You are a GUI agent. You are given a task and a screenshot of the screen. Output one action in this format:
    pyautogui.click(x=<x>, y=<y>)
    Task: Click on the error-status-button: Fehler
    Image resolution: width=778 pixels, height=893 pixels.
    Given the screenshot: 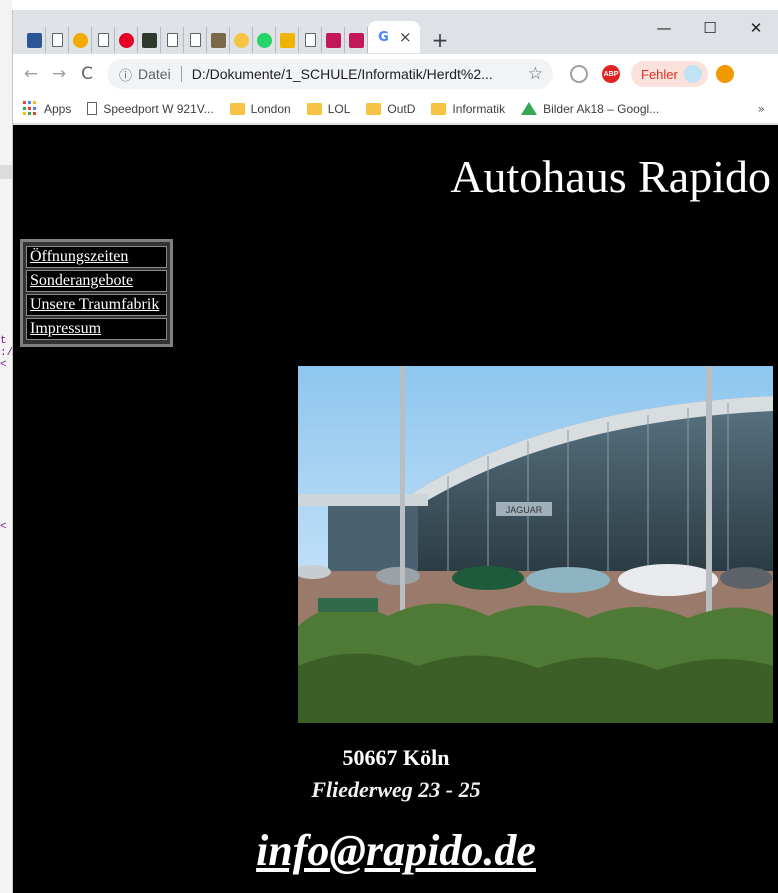 What is the action you would take?
    pyautogui.click(x=669, y=74)
    